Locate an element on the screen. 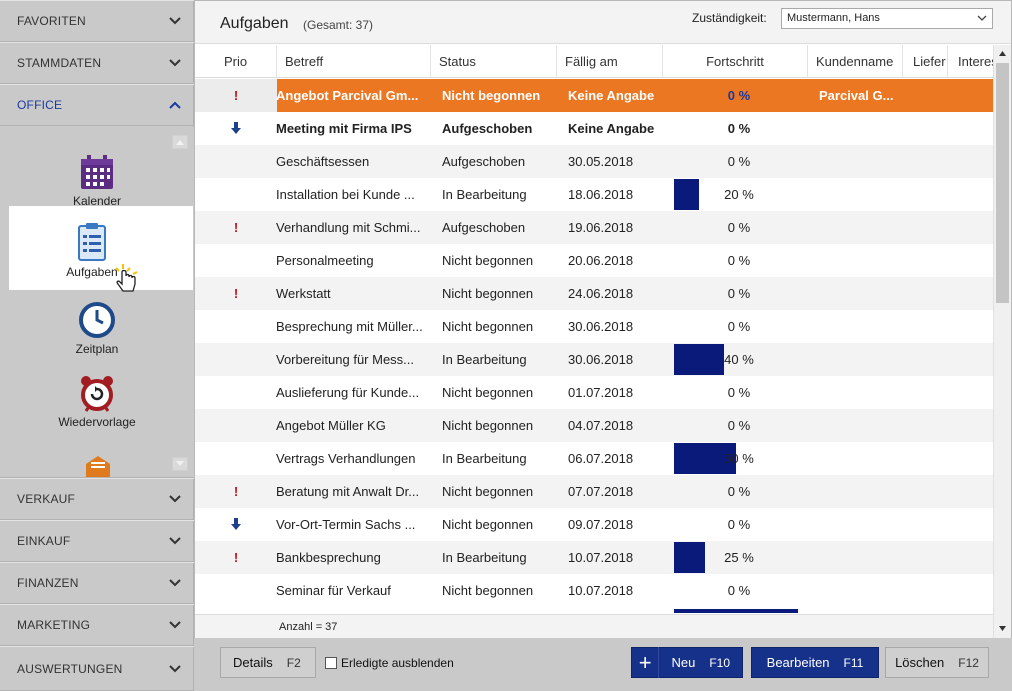 Image resolution: width=1012 pixels, height=691 pixels. row-count: Anzahl = 37 is located at coordinates (308, 627).